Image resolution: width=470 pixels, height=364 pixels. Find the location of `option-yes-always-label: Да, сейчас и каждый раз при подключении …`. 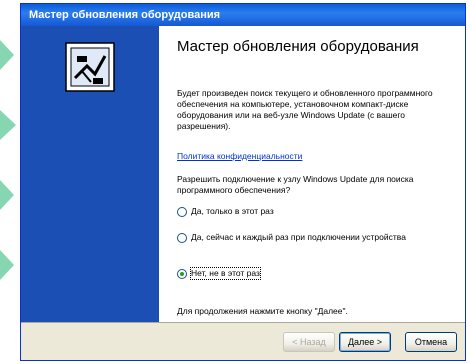

option-yes-always-label: Да, сейчас и каждый раз при подключении … is located at coordinates (298, 237).